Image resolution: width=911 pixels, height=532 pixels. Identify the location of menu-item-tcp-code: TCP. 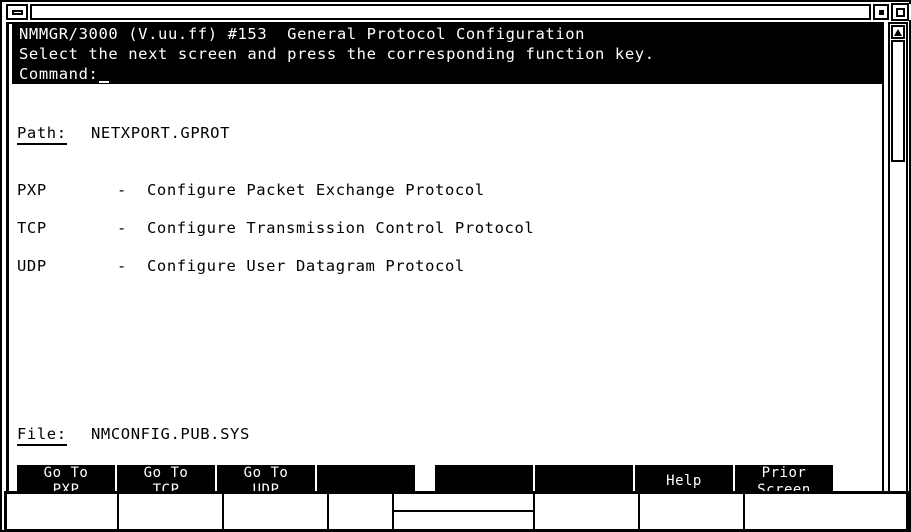
(32, 228).